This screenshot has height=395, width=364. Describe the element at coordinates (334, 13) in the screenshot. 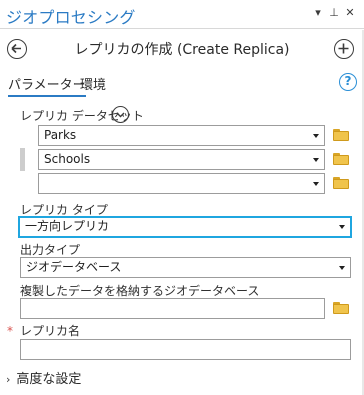

I see `pin-icon: ⊥` at that location.